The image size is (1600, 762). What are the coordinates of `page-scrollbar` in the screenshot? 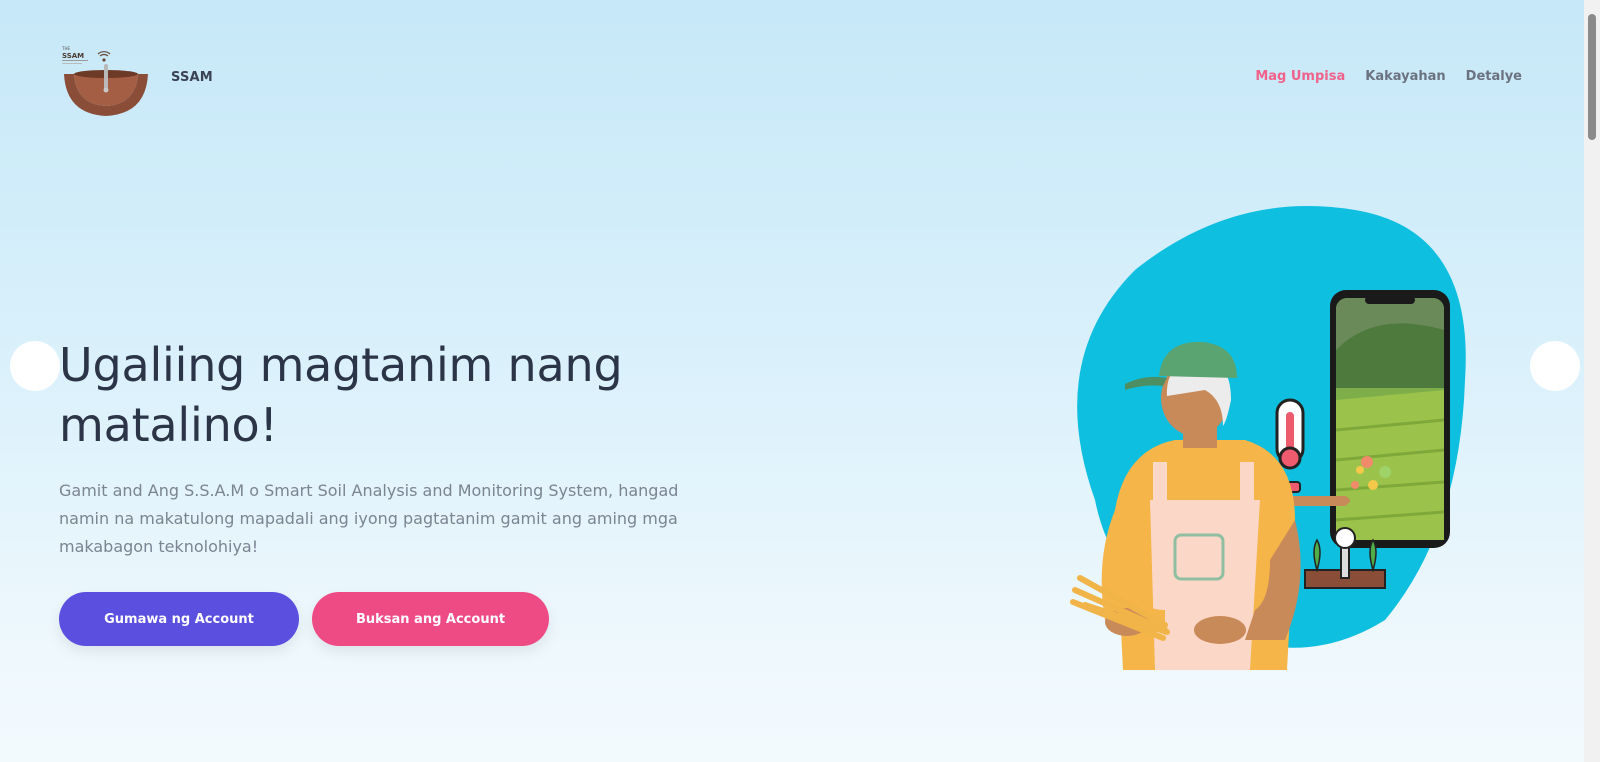 It's located at (1592, 381).